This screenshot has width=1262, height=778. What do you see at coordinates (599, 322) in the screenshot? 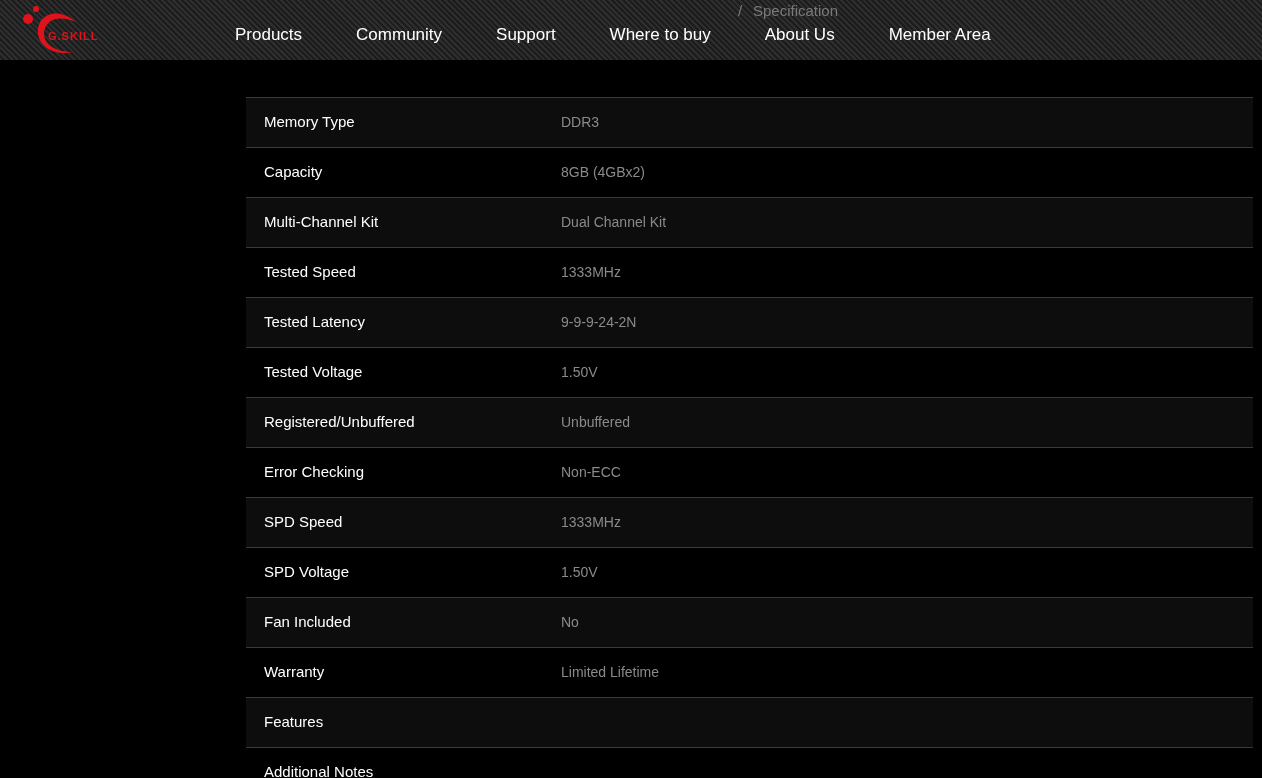
I see `spec-value: 9-9-9-24-2N` at bounding box center [599, 322].